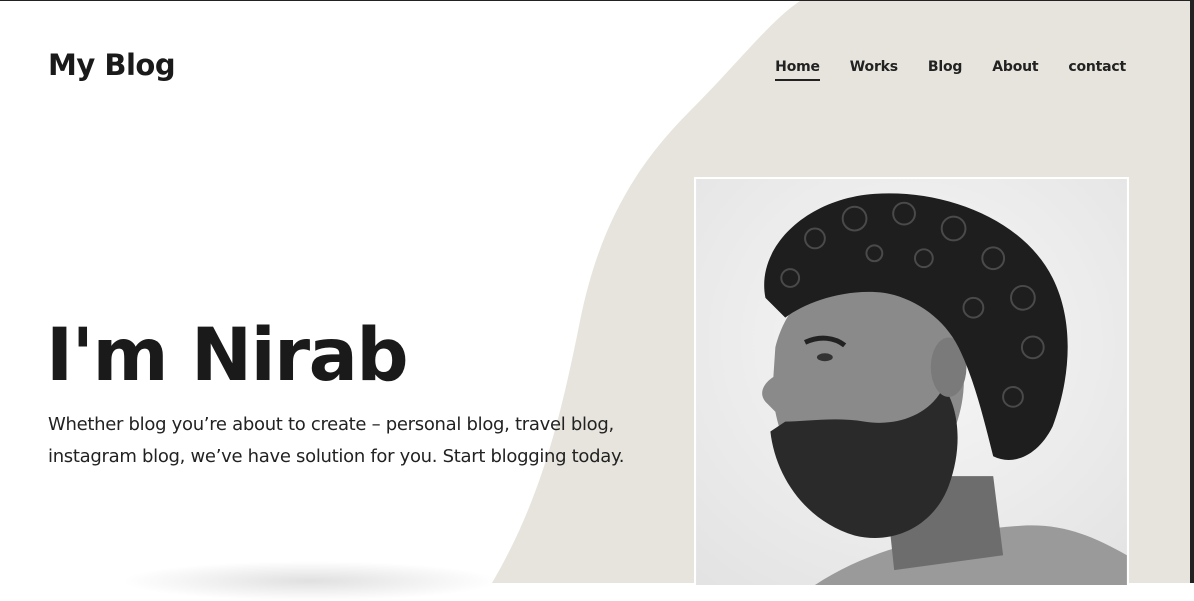 This screenshot has height=601, width=1194. Describe the element at coordinates (310, 581) in the screenshot. I see `bottom-shadow` at that location.